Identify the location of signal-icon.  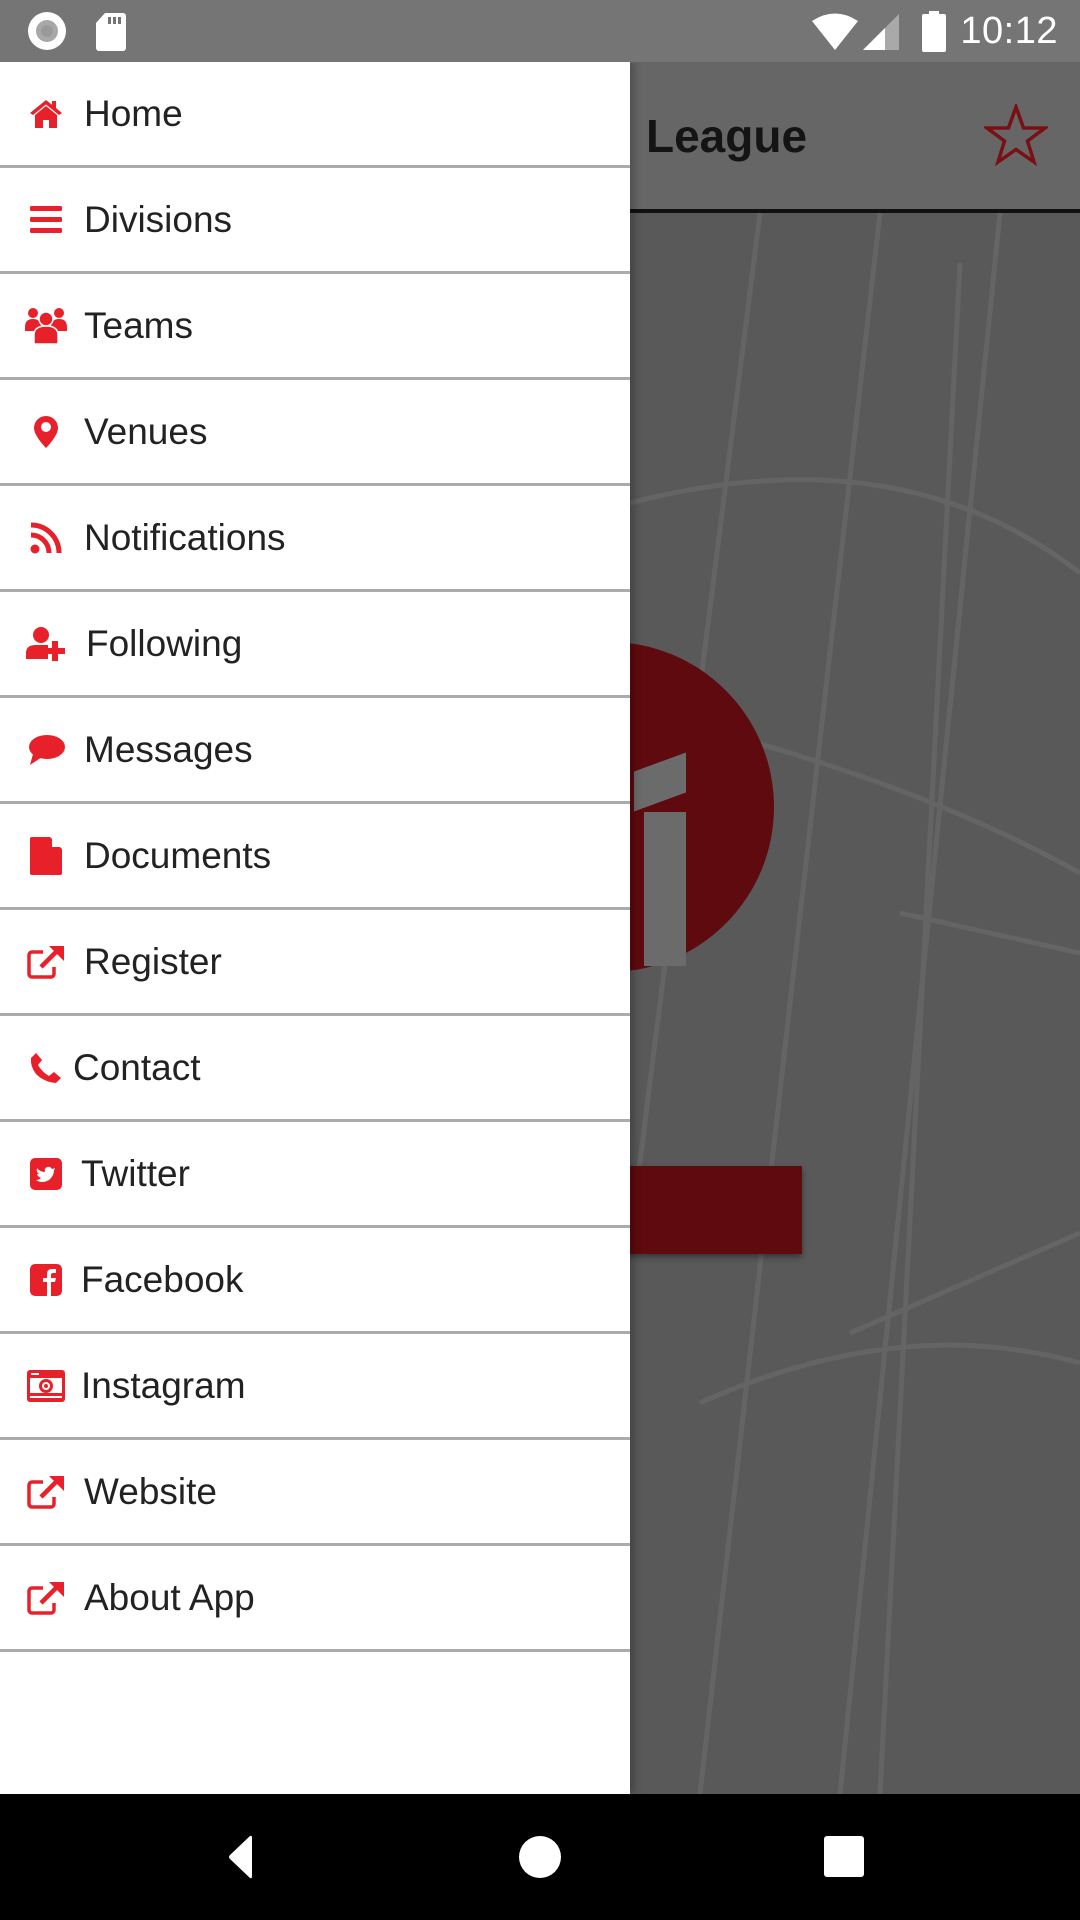
(881, 32).